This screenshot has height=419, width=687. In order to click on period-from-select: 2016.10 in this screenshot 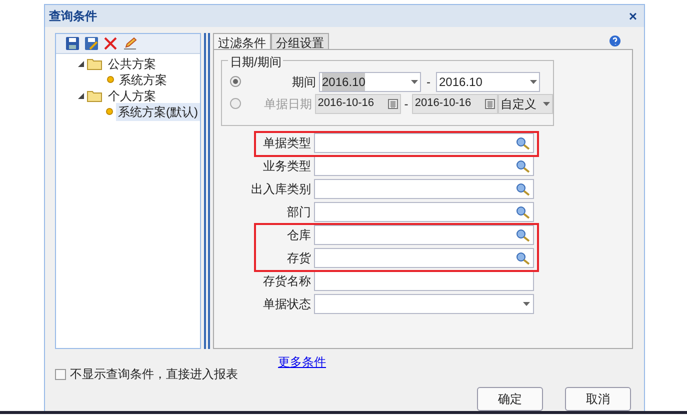, I will do `click(370, 82)`.